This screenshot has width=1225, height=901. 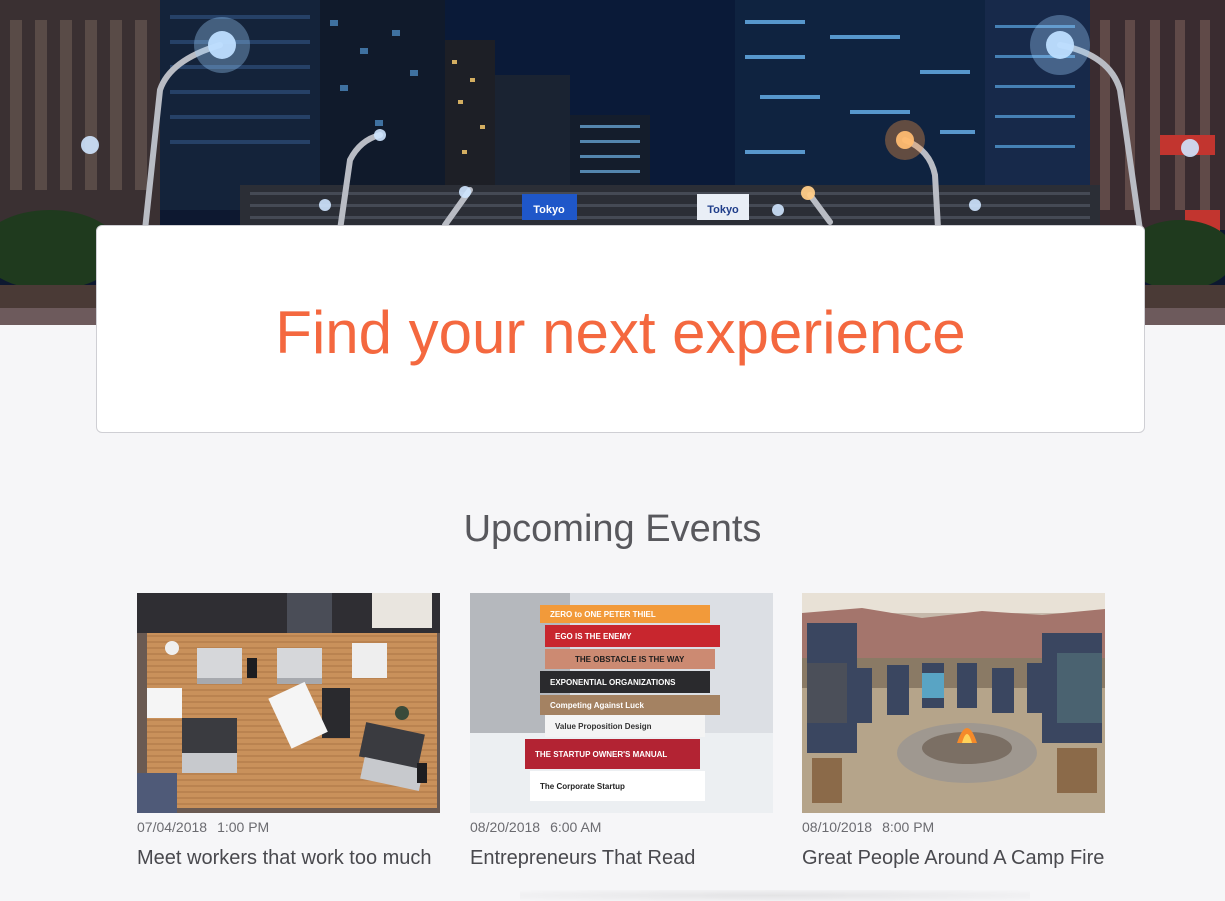 I want to click on tokyo-sign-left: Tokyo, so click(x=549, y=210).